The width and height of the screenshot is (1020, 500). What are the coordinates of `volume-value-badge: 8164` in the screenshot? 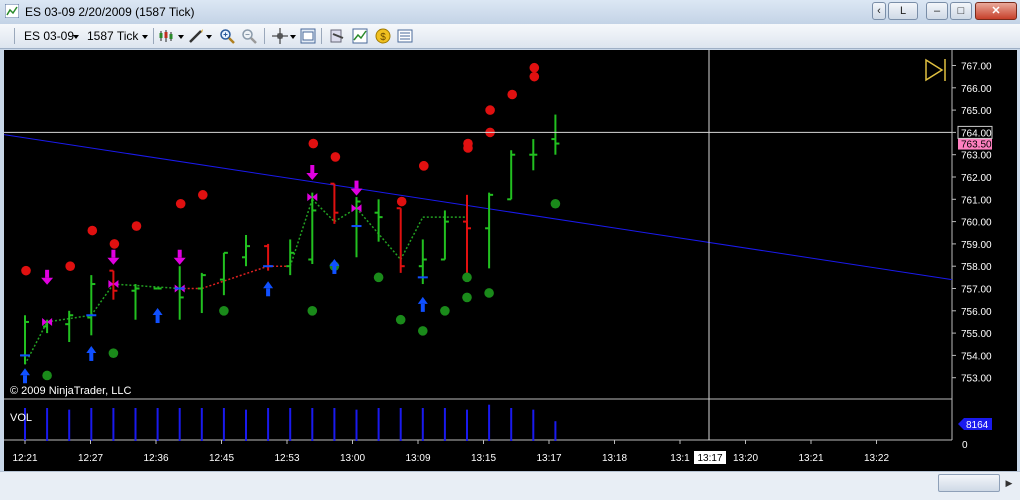 It's located at (975, 424).